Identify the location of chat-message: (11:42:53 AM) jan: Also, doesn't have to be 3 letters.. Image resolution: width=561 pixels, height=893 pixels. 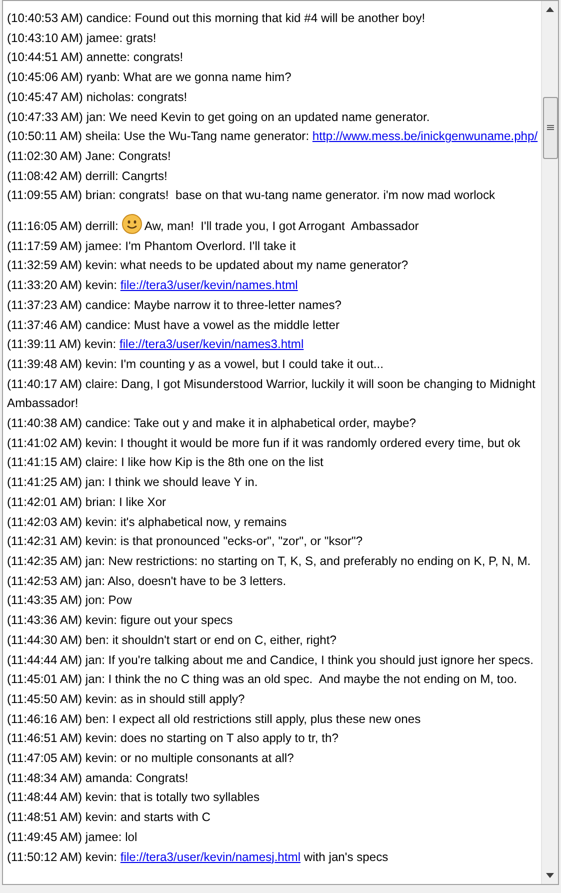
(147, 581).